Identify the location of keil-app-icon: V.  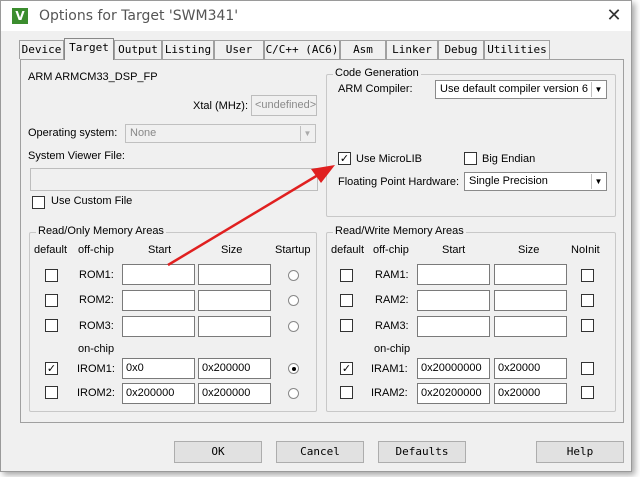
(20, 16).